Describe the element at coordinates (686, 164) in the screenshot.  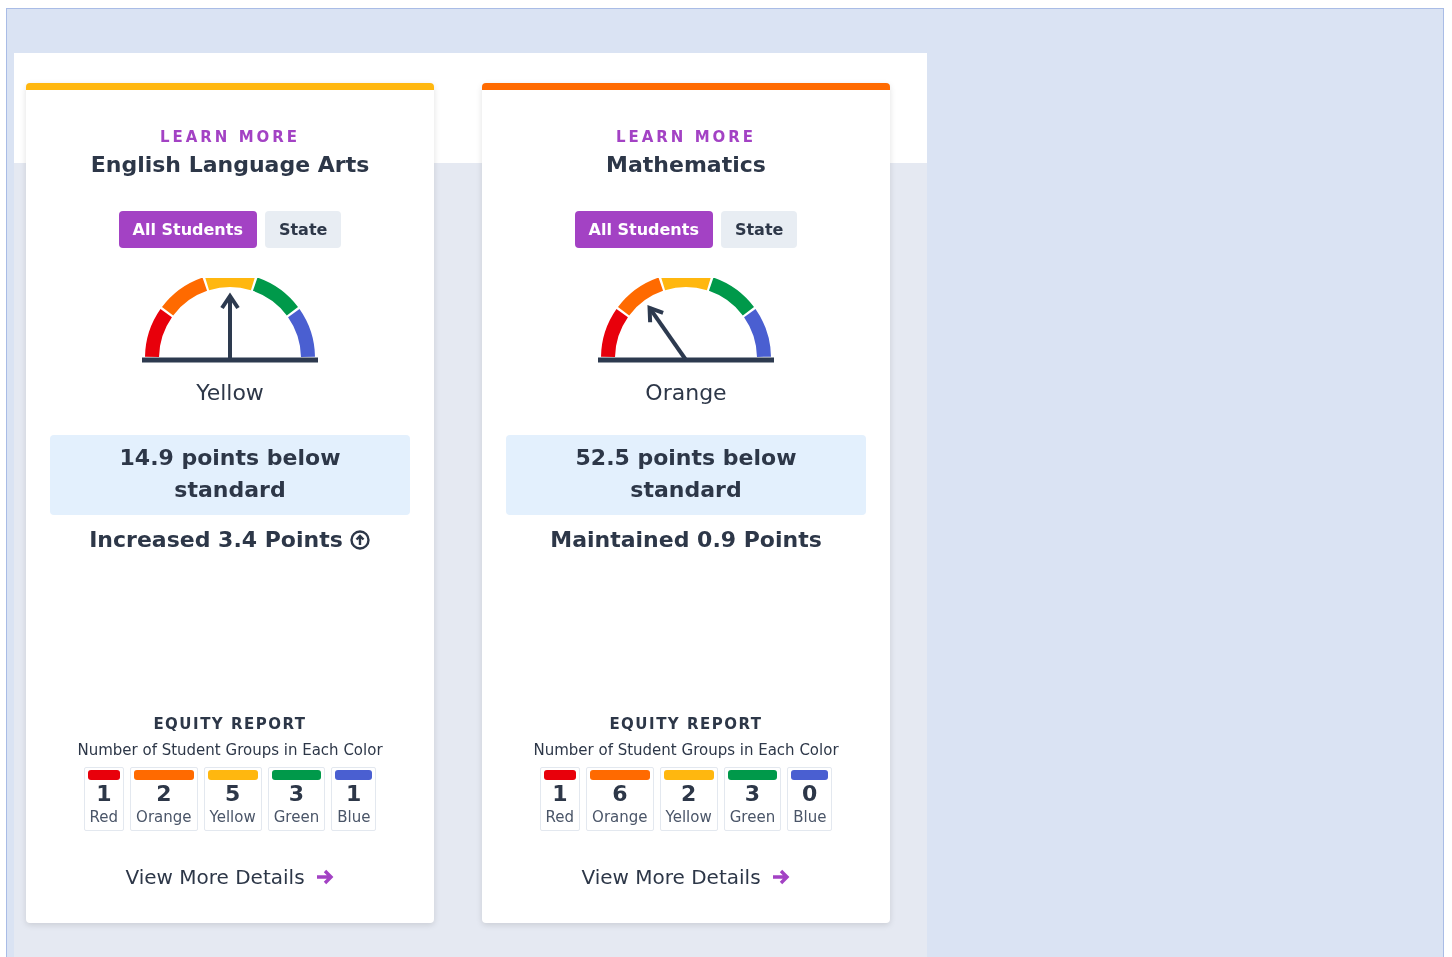
I see `card-title: Mathematics` at that location.